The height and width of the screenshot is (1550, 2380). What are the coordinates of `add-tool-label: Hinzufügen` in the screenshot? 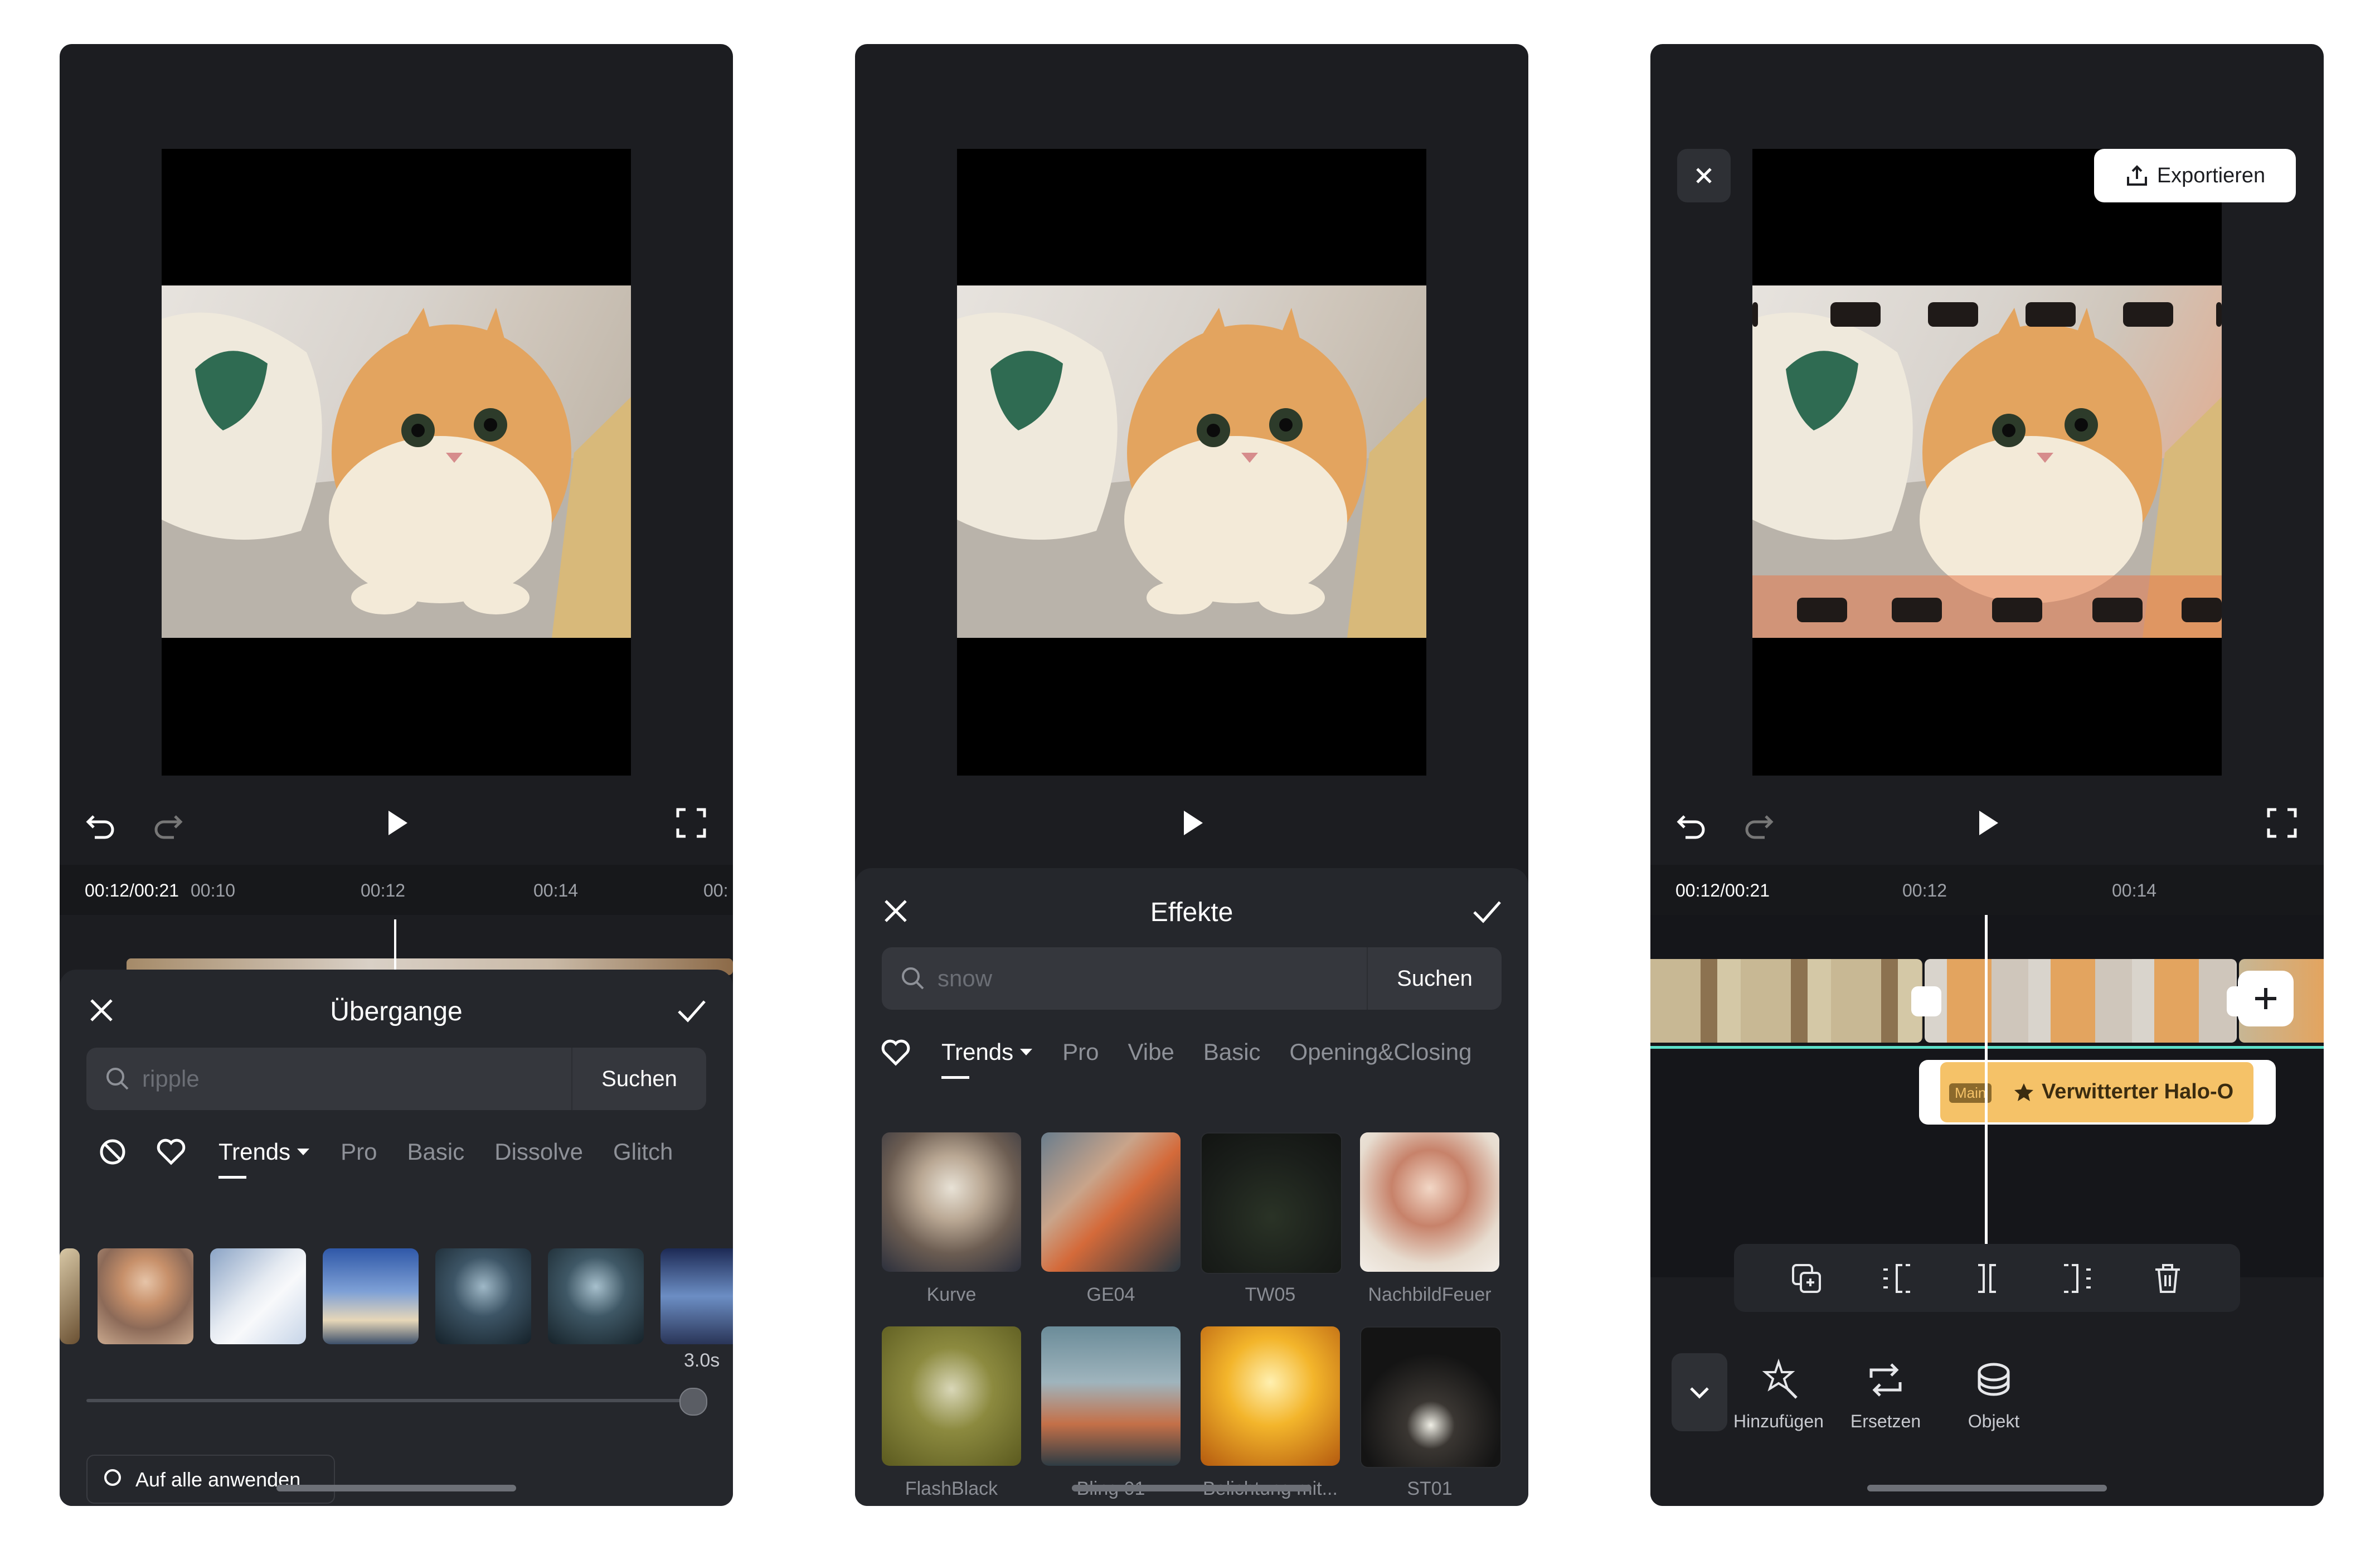 It's located at (1778, 1421).